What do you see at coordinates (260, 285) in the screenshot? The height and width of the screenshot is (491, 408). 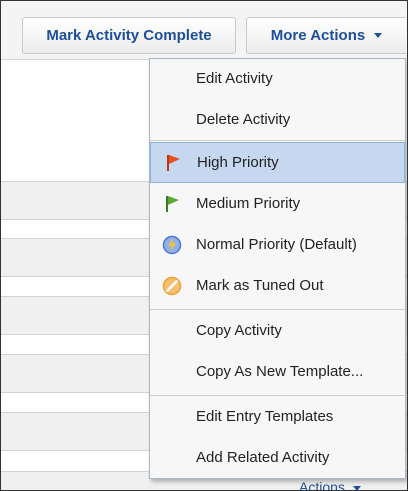 I see `menu-item-label: Mark as Tuned Out` at bounding box center [260, 285].